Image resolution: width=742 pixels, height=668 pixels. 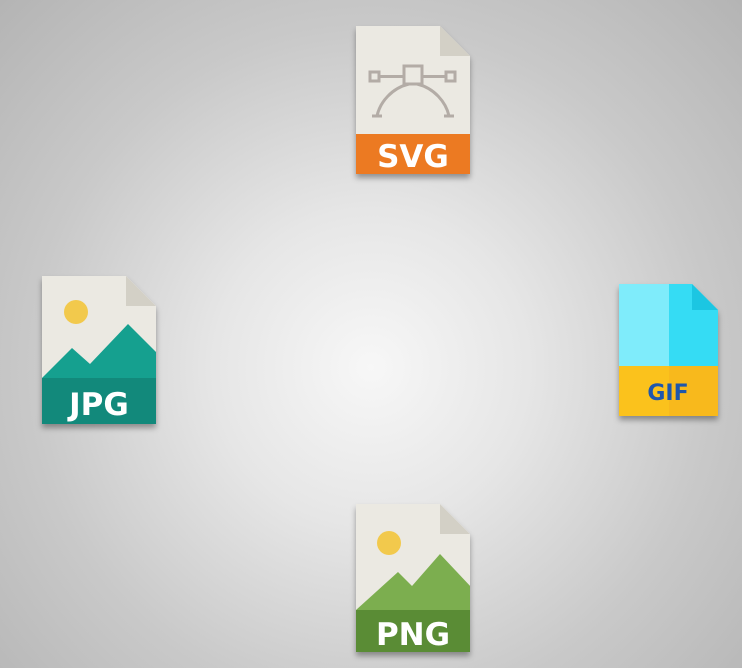 What do you see at coordinates (667, 393) in the screenshot?
I see `gif-file-label: GIF` at bounding box center [667, 393].